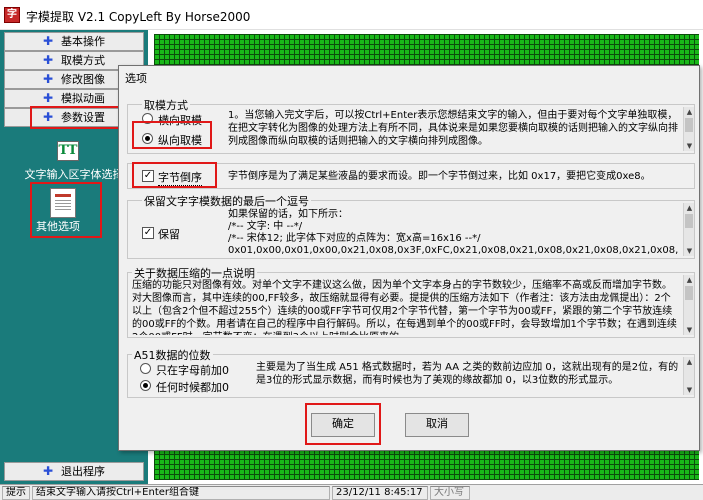 This screenshot has width=703, height=500. I want to click on radio-always-prefix-label: 任何时候都加0, so click(192, 387).